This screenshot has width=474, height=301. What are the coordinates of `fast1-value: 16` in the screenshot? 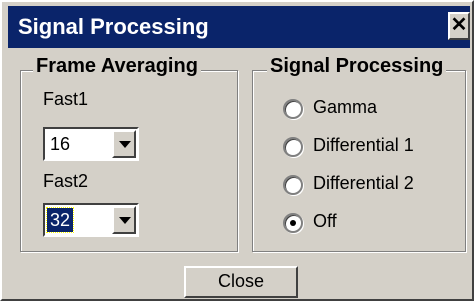 It's located at (60, 144).